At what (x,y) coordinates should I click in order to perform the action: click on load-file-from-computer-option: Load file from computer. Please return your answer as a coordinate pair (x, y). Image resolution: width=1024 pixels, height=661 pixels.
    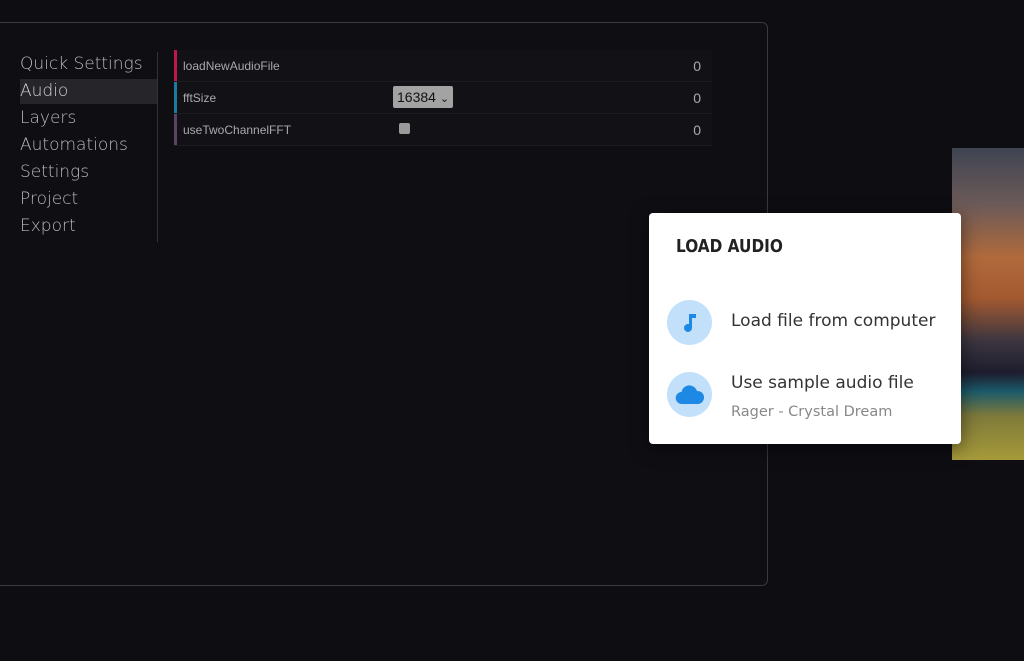
    Looking at the image, I should click on (812, 323).